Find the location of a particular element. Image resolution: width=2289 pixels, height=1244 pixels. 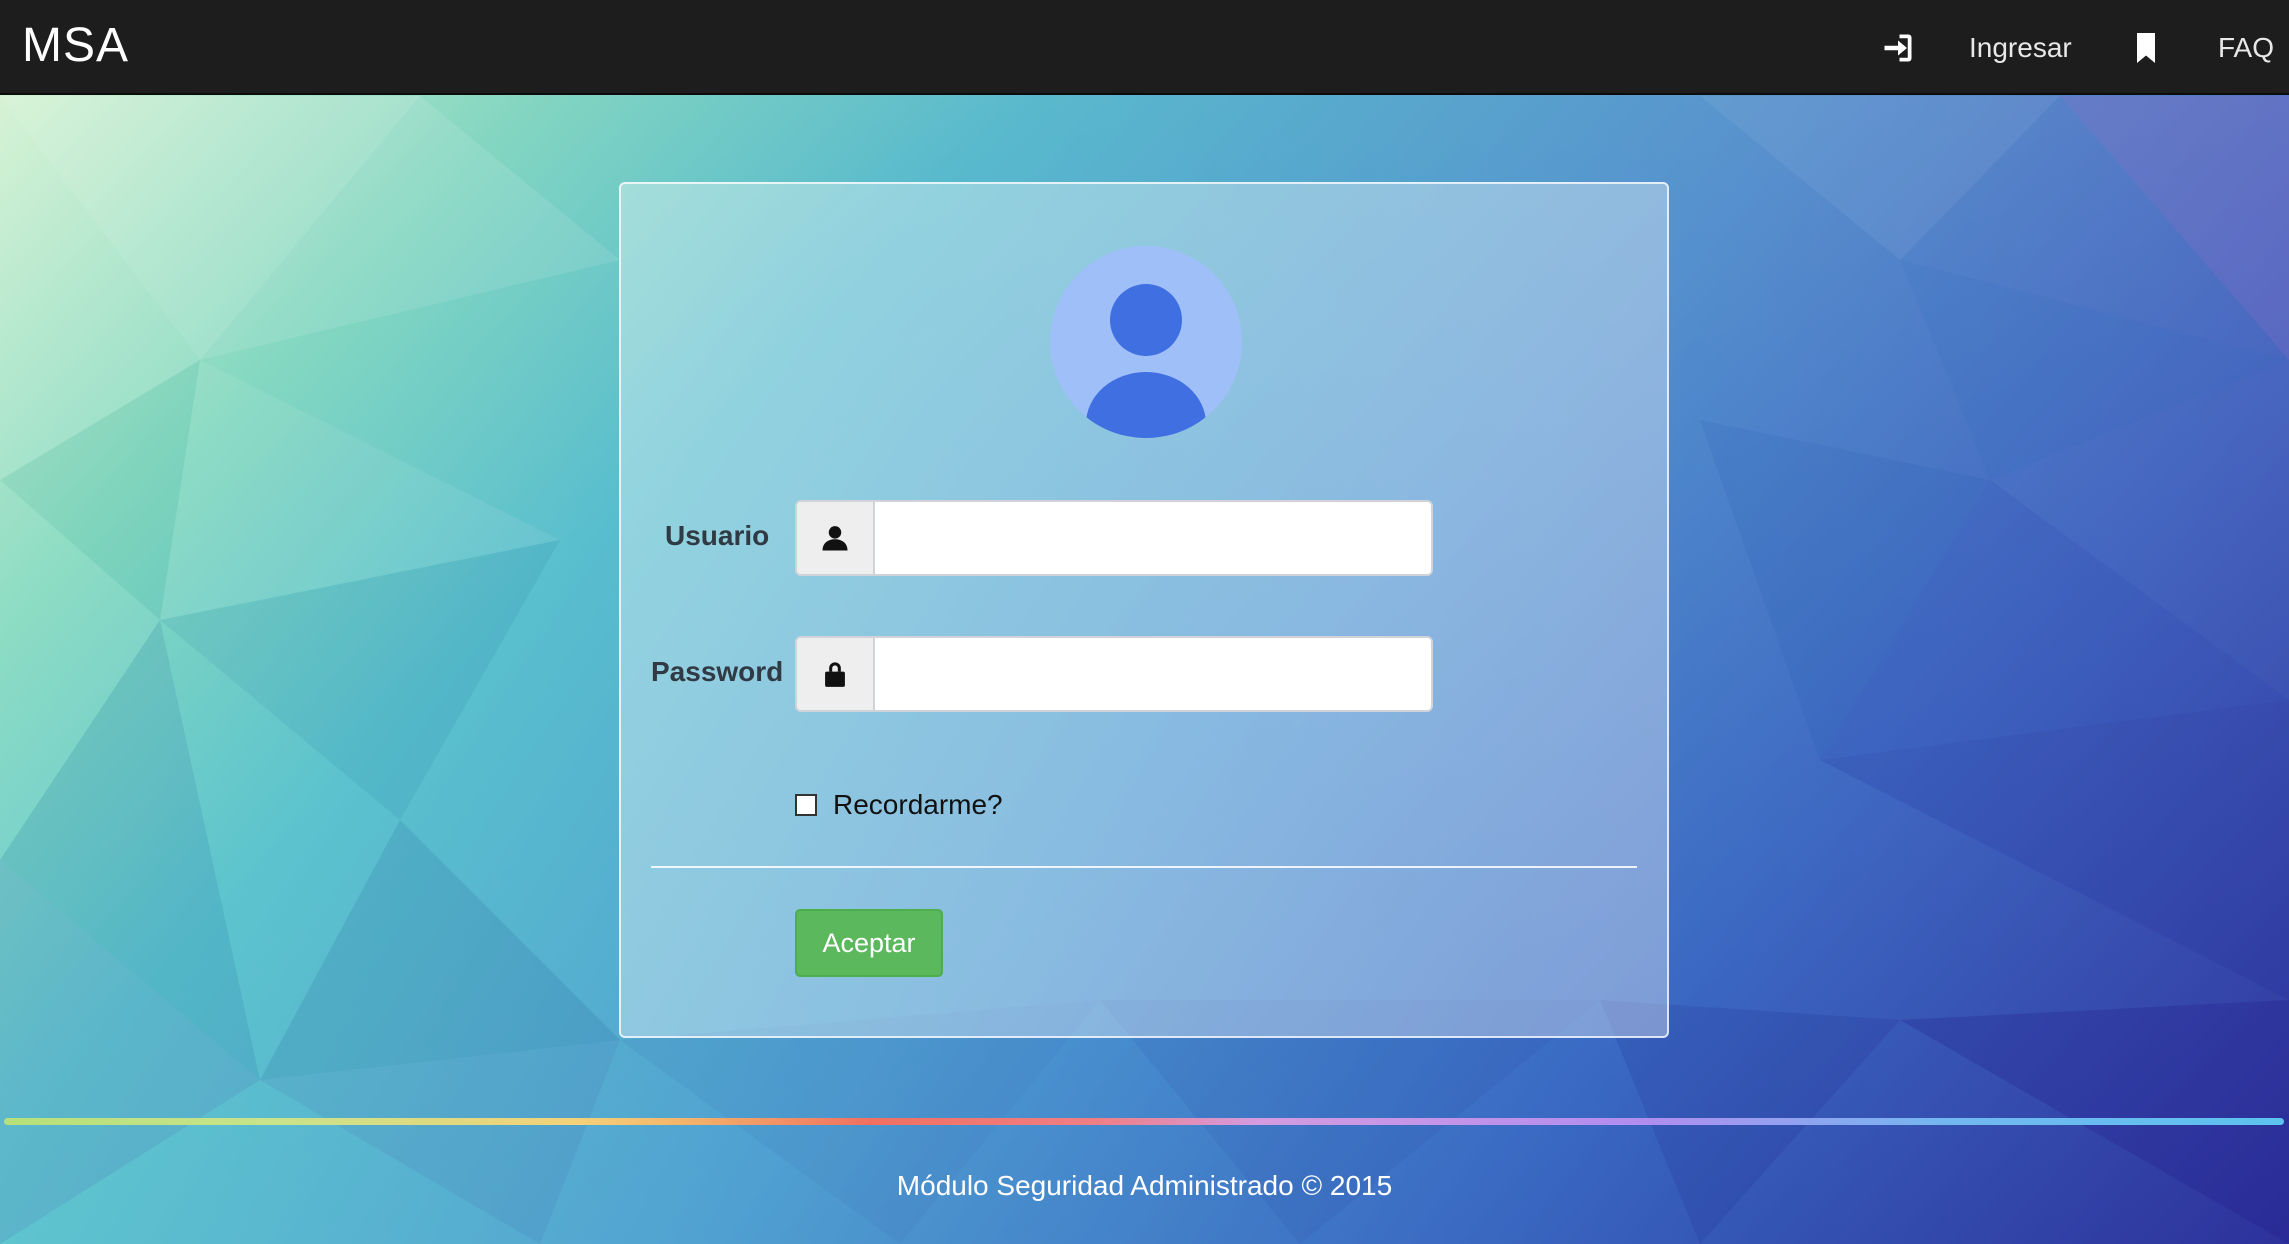

remember-me: Recordarme? is located at coordinates (899, 805).